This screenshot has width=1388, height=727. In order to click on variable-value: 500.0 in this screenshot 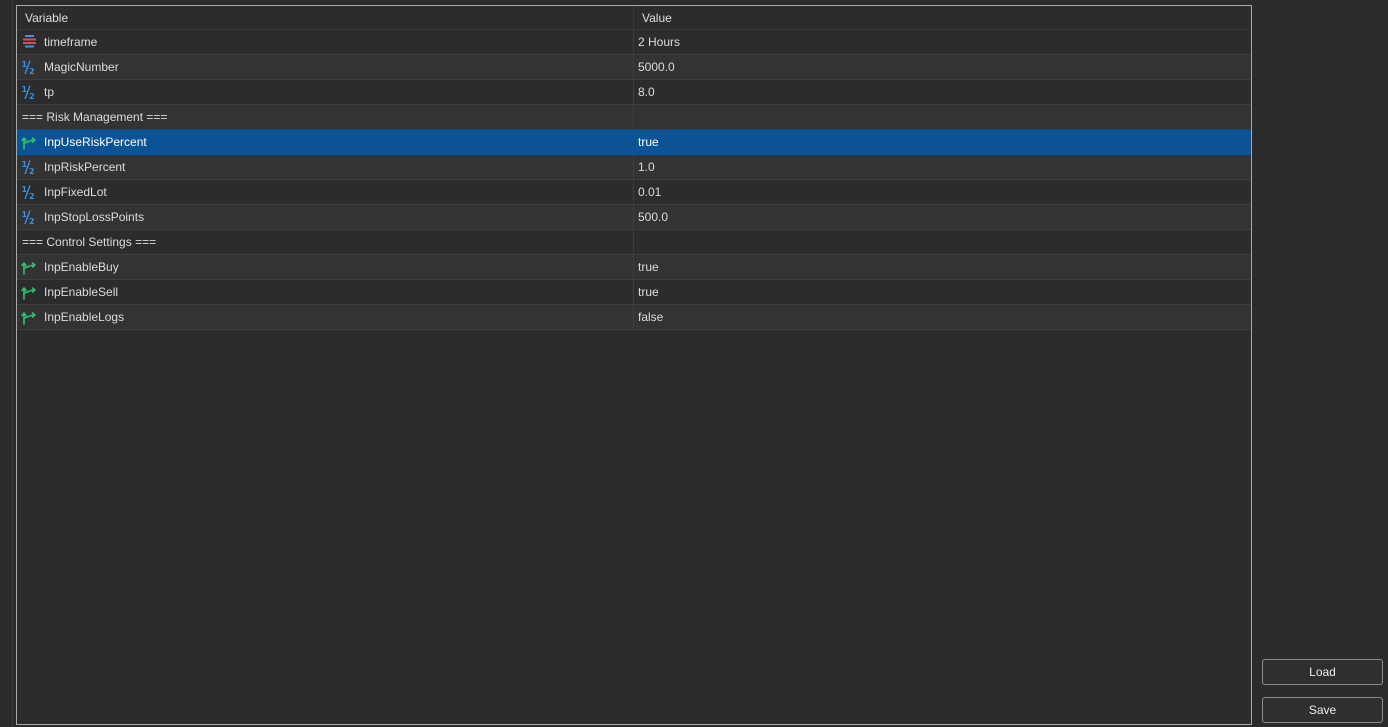, I will do `click(653, 217)`.